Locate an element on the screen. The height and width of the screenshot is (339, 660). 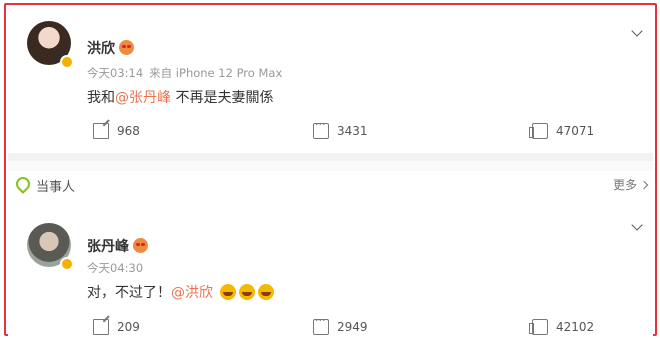
like-button: 42102 is located at coordinates (561, 327).